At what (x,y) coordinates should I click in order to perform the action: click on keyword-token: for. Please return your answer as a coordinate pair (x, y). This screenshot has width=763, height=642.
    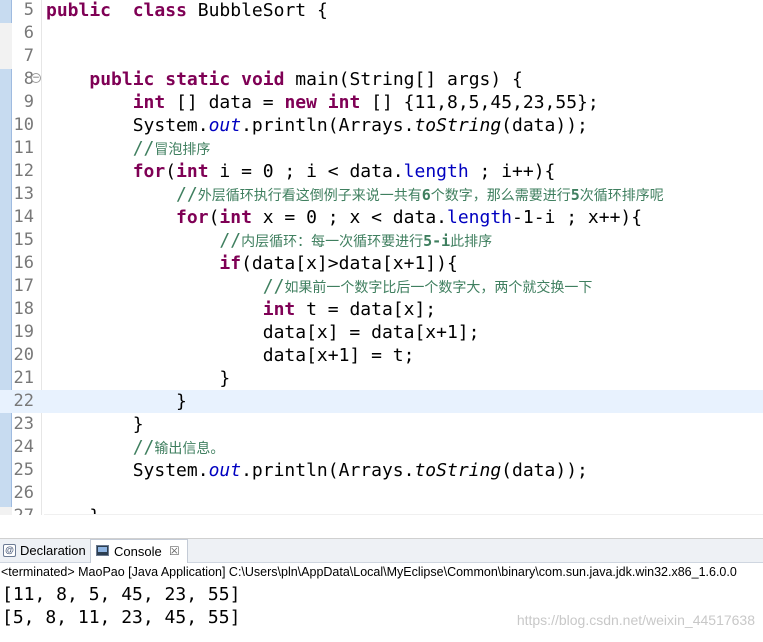
    Looking at the image, I should click on (192, 217).